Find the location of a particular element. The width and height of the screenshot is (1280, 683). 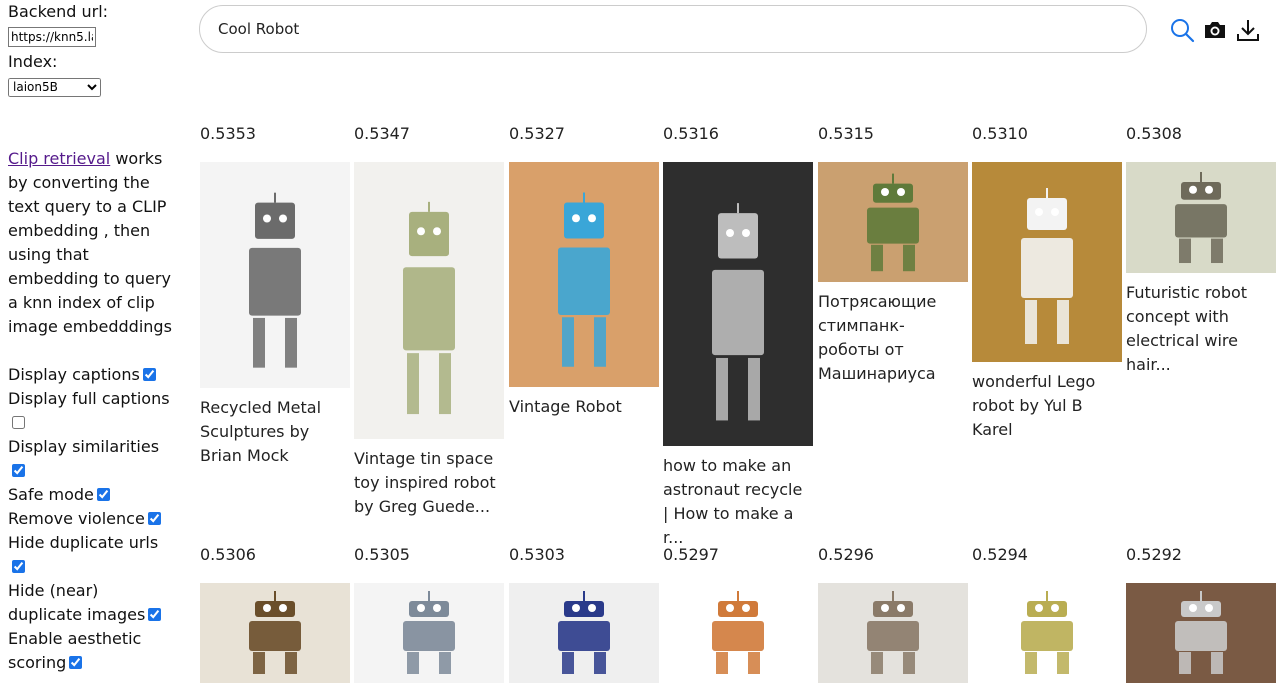

hide-near-duplicates-label-2: duplicate images is located at coordinates (77, 614).